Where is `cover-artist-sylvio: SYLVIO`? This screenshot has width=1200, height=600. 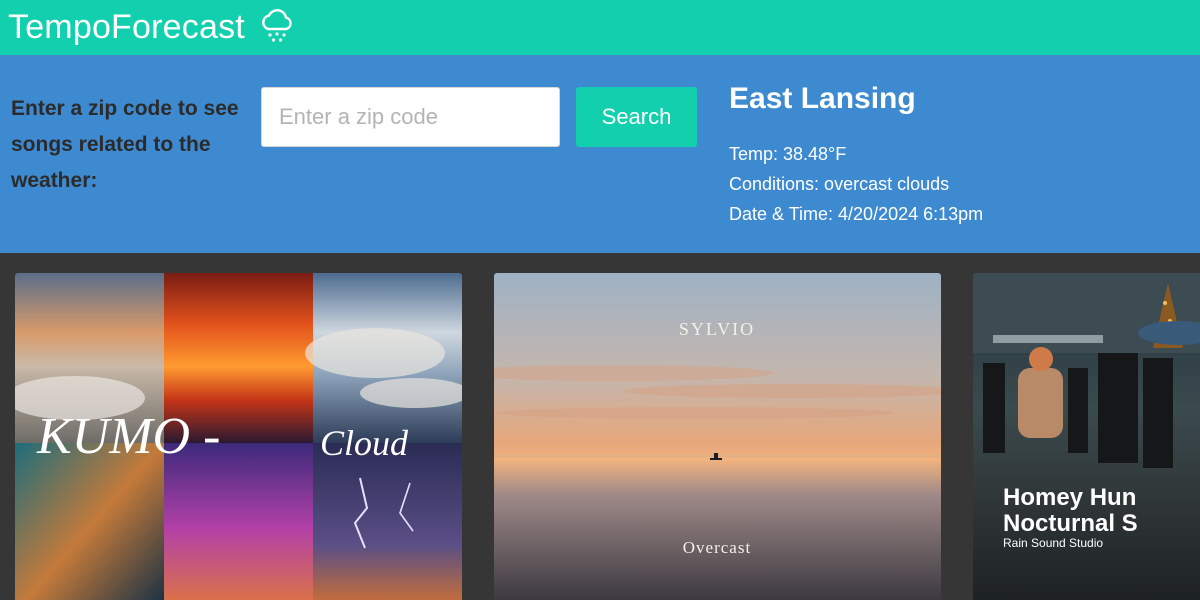
cover-artist-sylvio: SYLVIO is located at coordinates (717, 329).